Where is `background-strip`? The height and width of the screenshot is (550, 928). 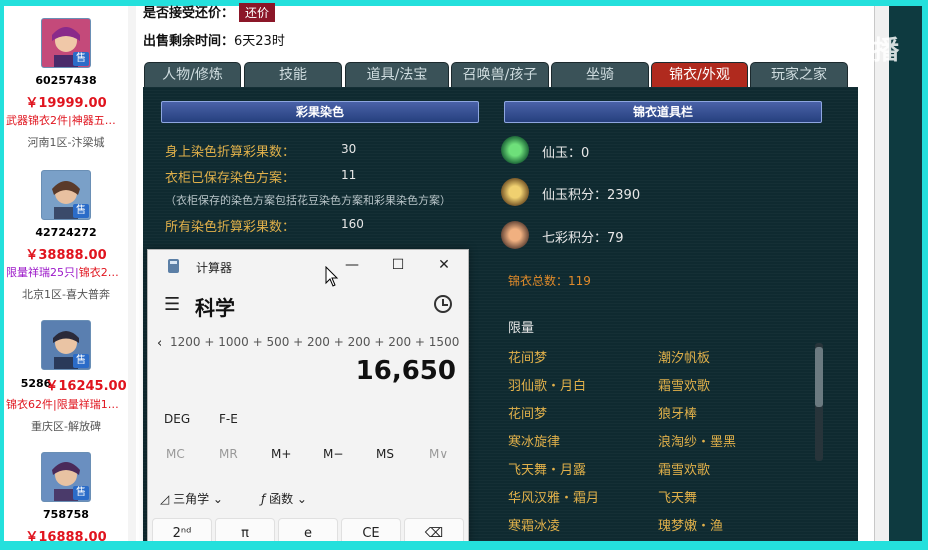
background-strip is located at coordinates (905, 273).